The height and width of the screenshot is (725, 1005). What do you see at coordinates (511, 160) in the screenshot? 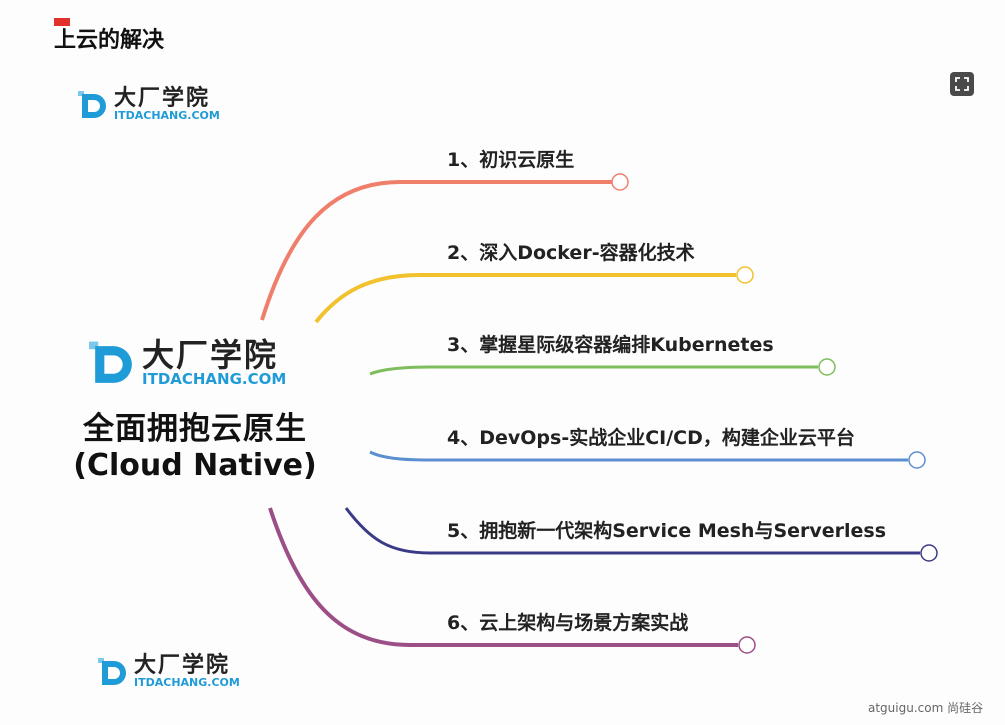
I see `branch-label-1: 1、初识云原生` at bounding box center [511, 160].